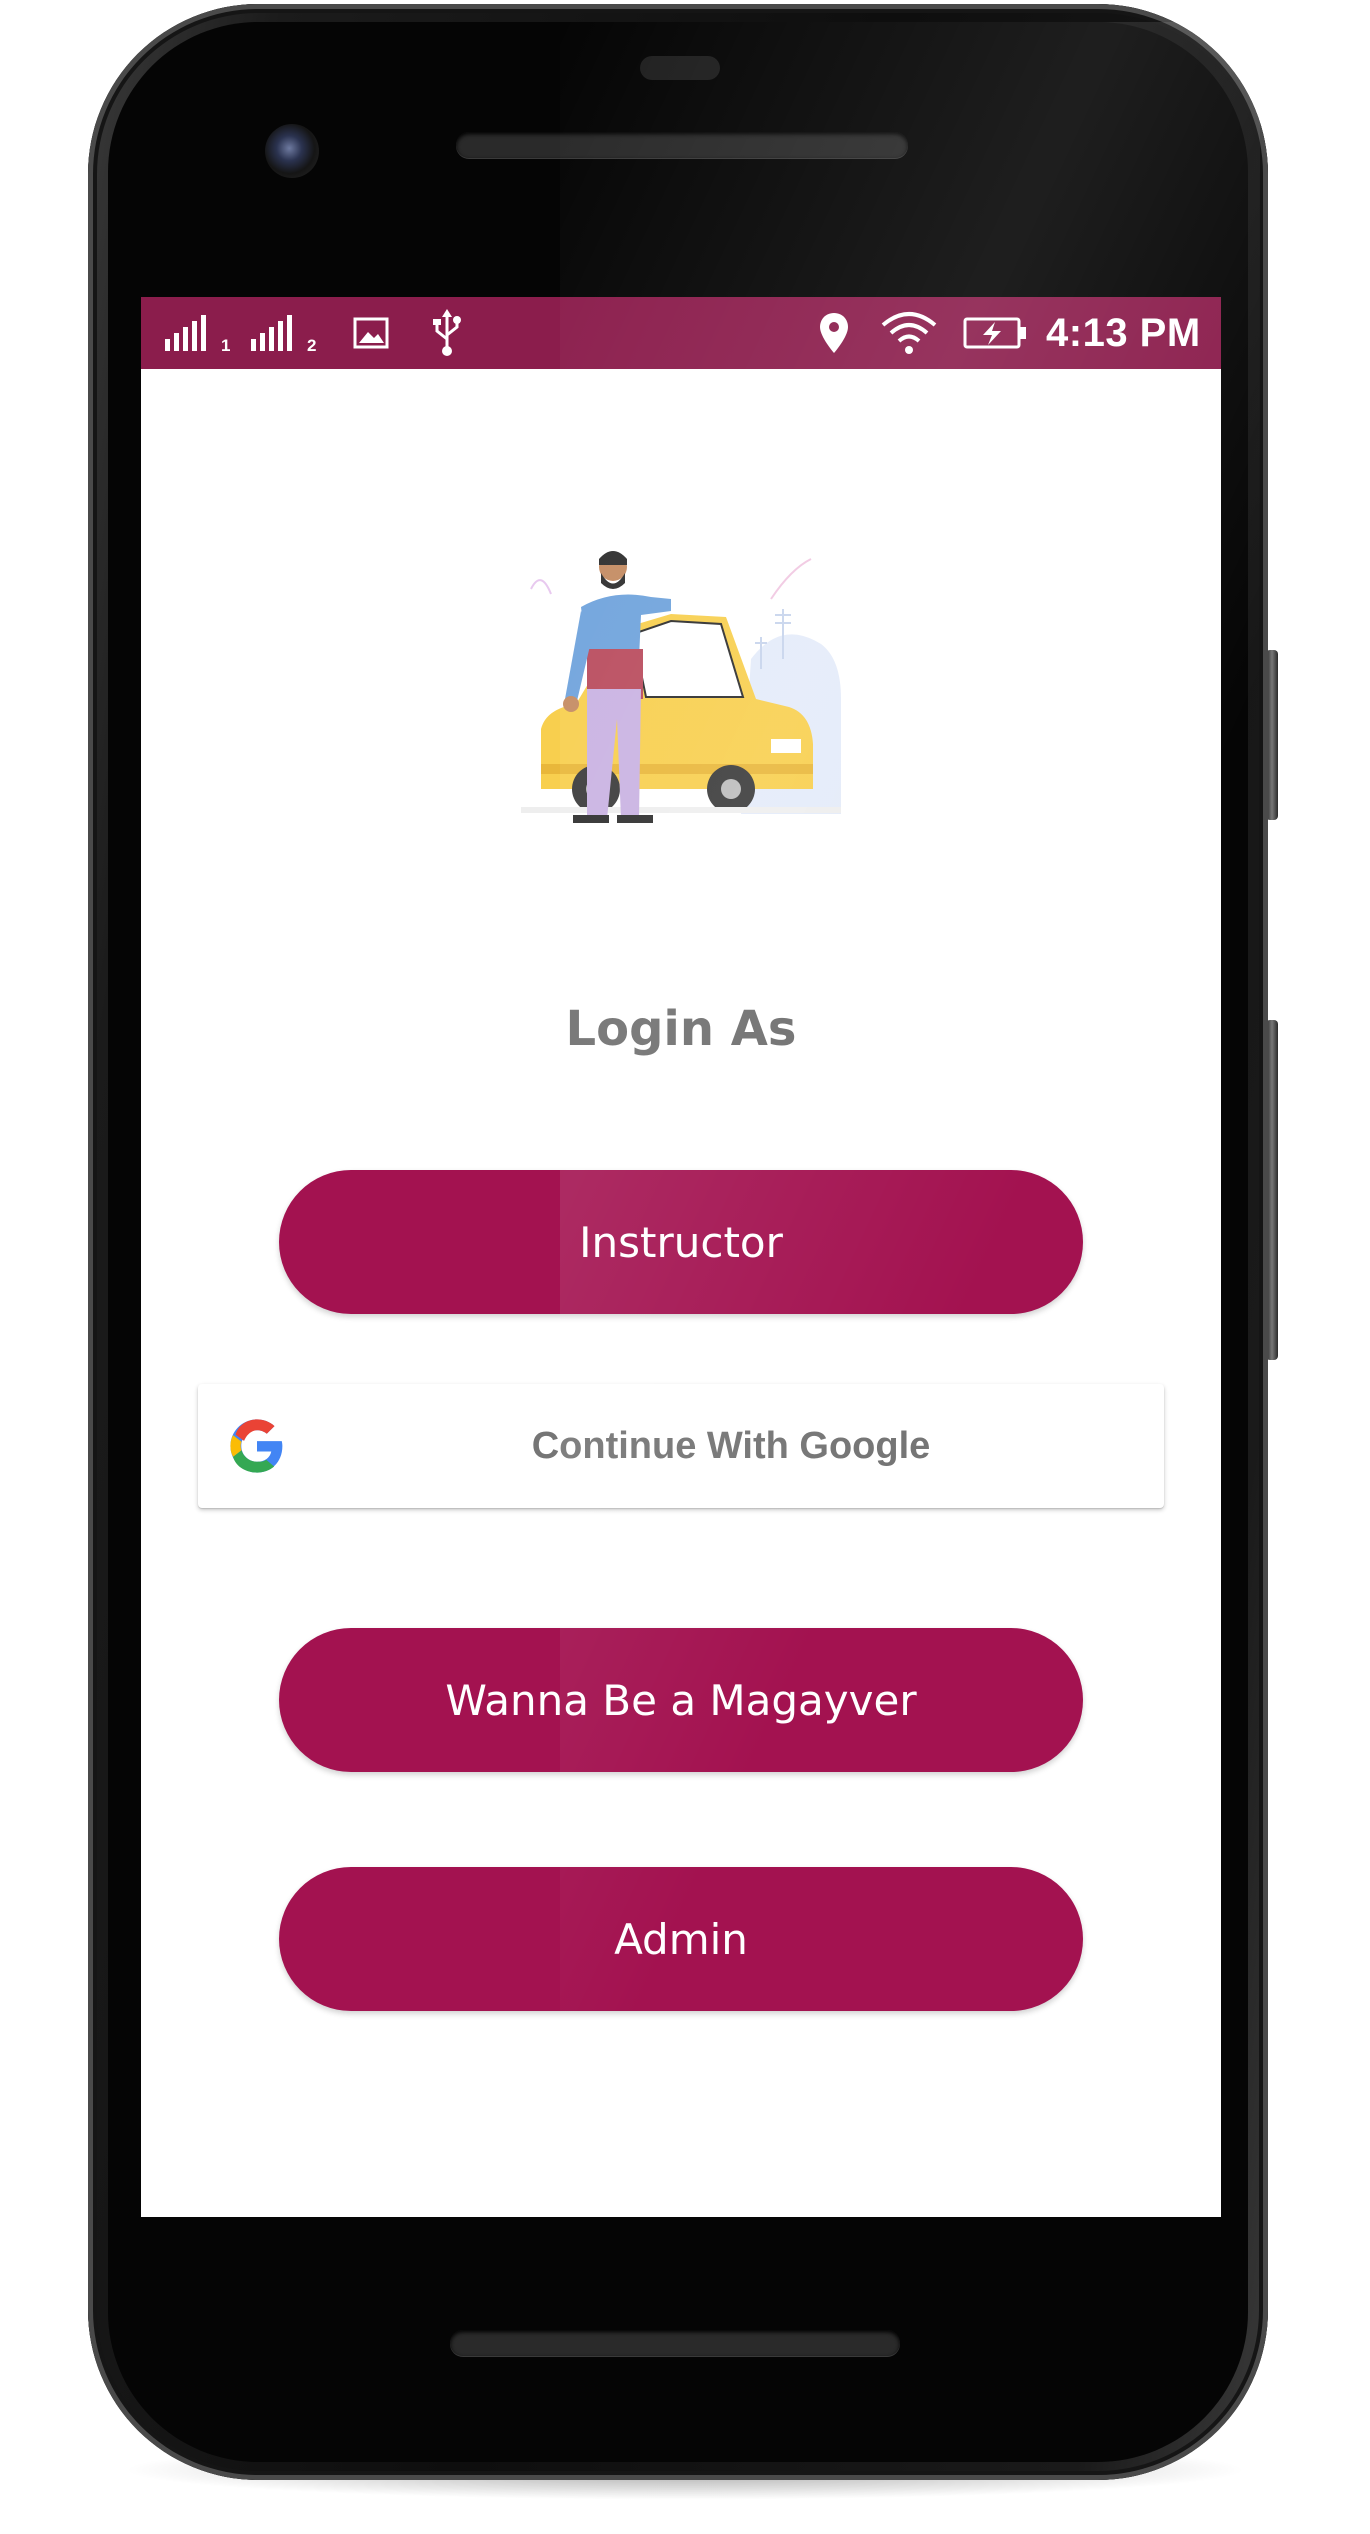 The image size is (1370, 2534). Describe the element at coordinates (256, 1446) in the screenshot. I see `google-icon` at that location.